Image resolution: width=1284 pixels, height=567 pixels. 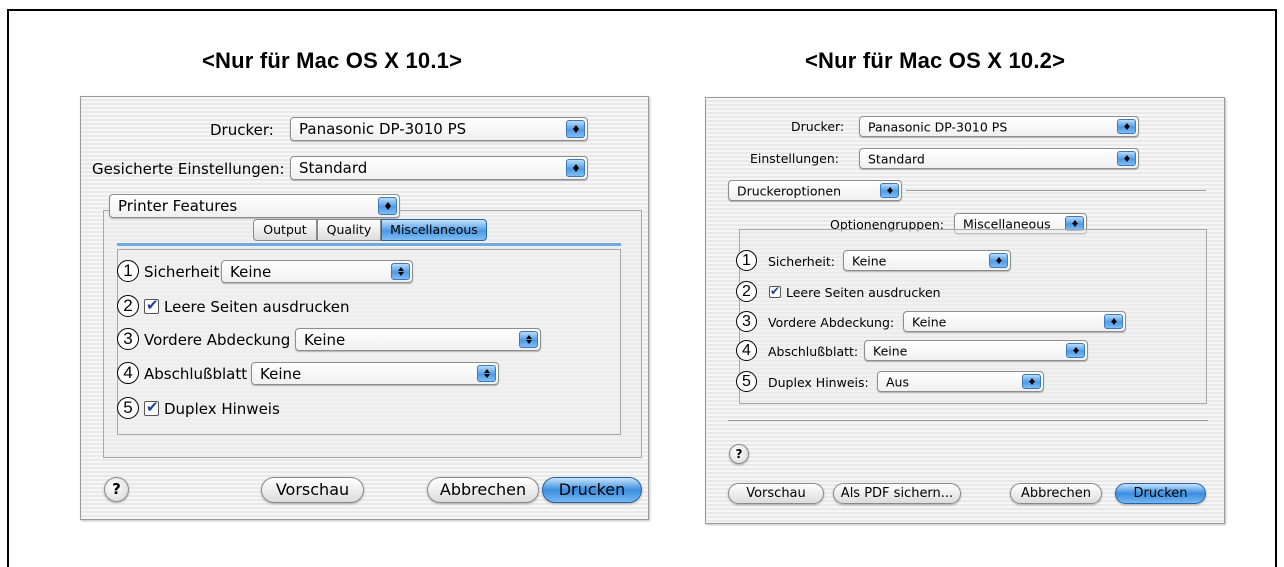 What do you see at coordinates (935, 60) in the screenshot?
I see `right-heading: <Nur für Mac OS X 10.2>` at bounding box center [935, 60].